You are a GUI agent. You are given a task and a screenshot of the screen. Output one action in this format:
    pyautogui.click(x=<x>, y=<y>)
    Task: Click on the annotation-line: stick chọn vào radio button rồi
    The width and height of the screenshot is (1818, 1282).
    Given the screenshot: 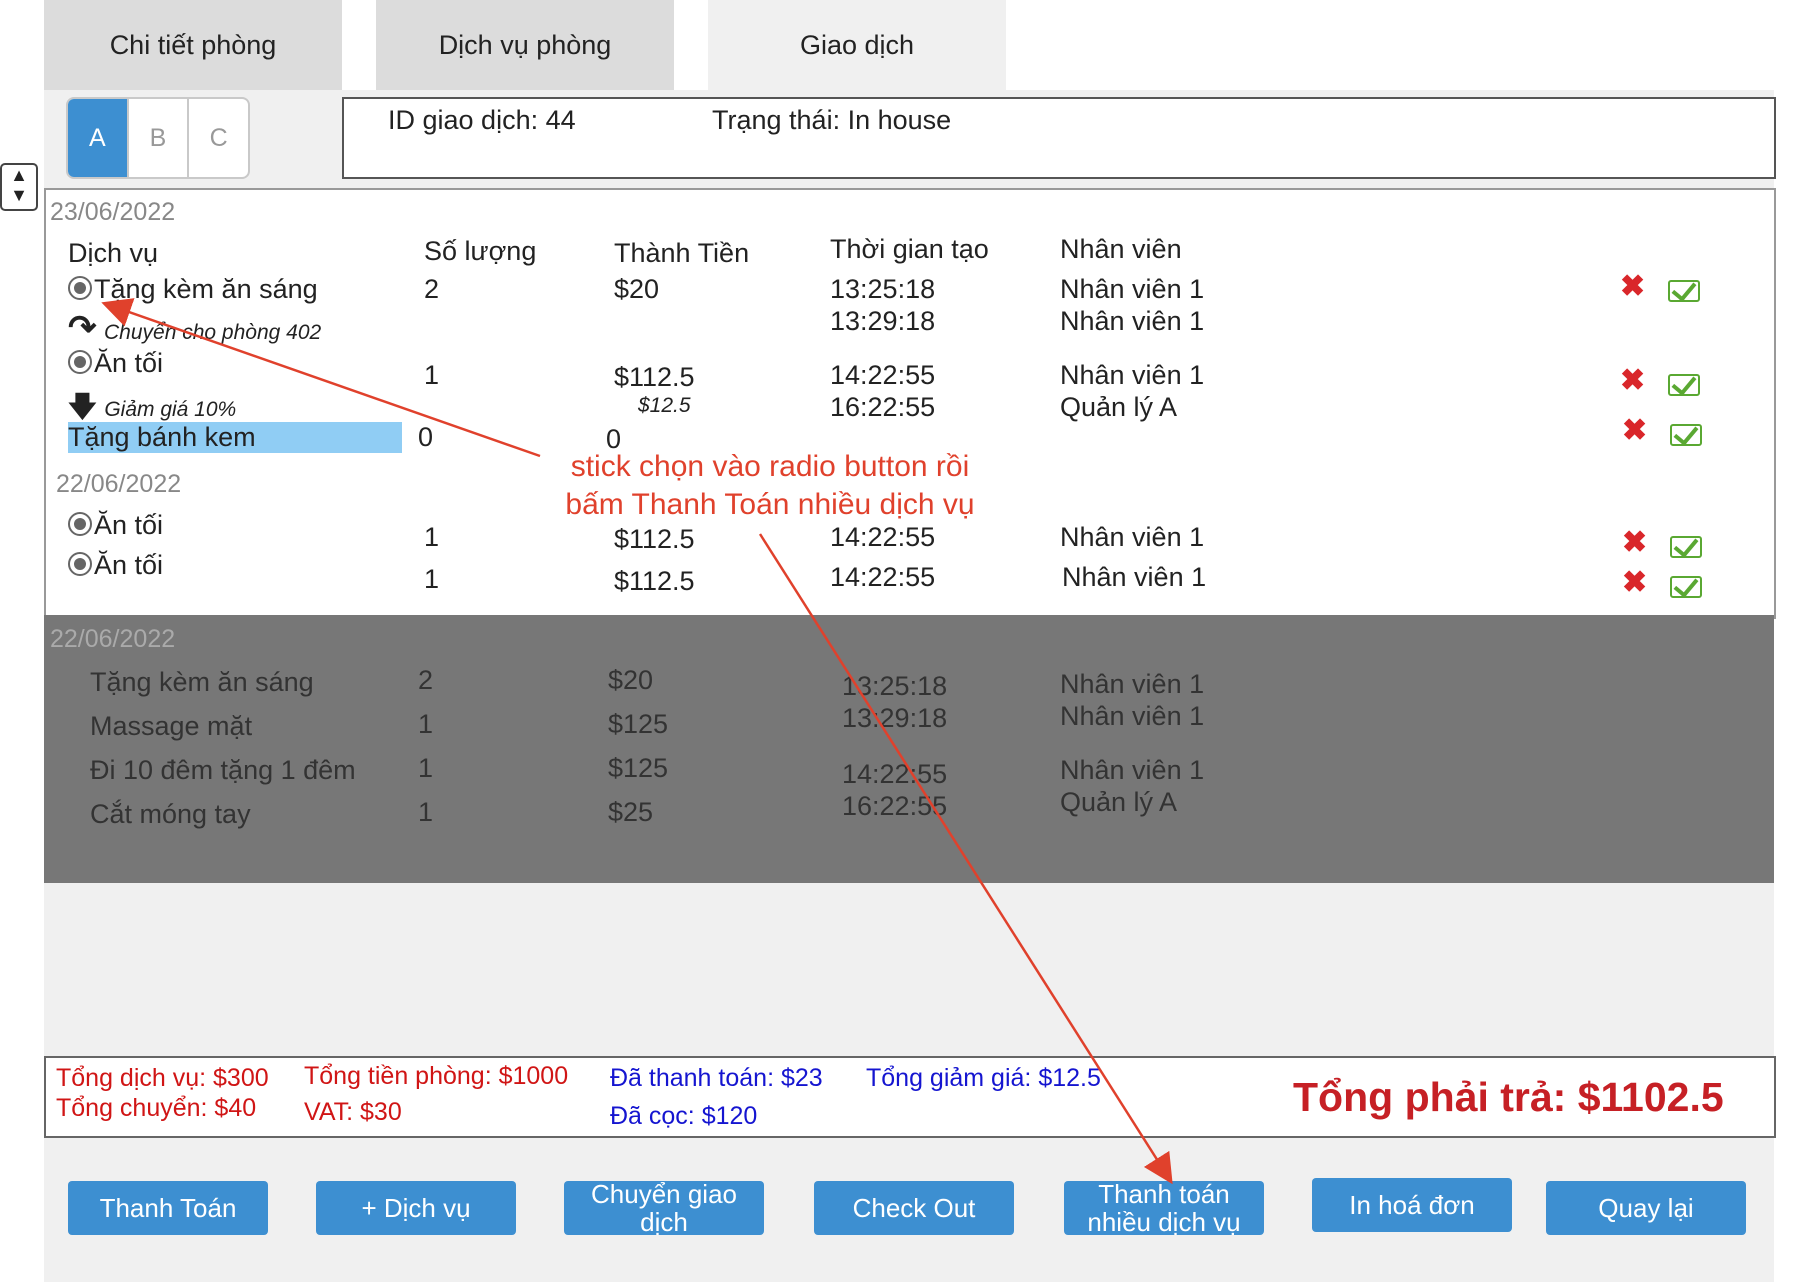 What is the action you would take?
    pyautogui.click(x=770, y=466)
    